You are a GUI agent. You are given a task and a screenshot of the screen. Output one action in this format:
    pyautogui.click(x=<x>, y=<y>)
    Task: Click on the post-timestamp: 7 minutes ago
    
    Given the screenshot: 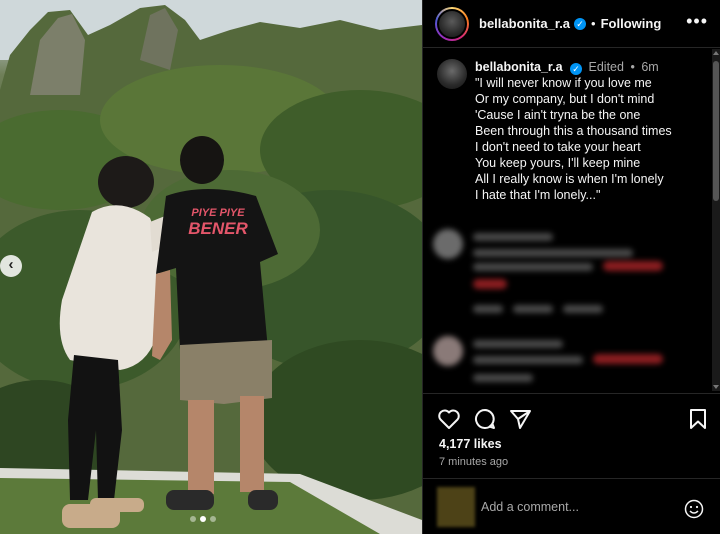 What is the action you would take?
    pyautogui.click(x=473, y=462)
    